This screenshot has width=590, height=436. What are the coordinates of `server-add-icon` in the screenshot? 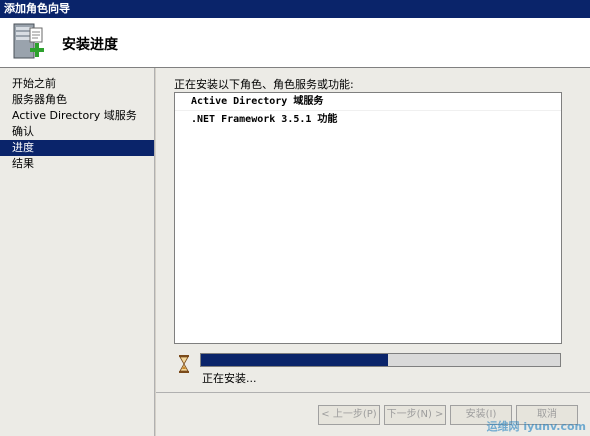 It's located at (28, 41).